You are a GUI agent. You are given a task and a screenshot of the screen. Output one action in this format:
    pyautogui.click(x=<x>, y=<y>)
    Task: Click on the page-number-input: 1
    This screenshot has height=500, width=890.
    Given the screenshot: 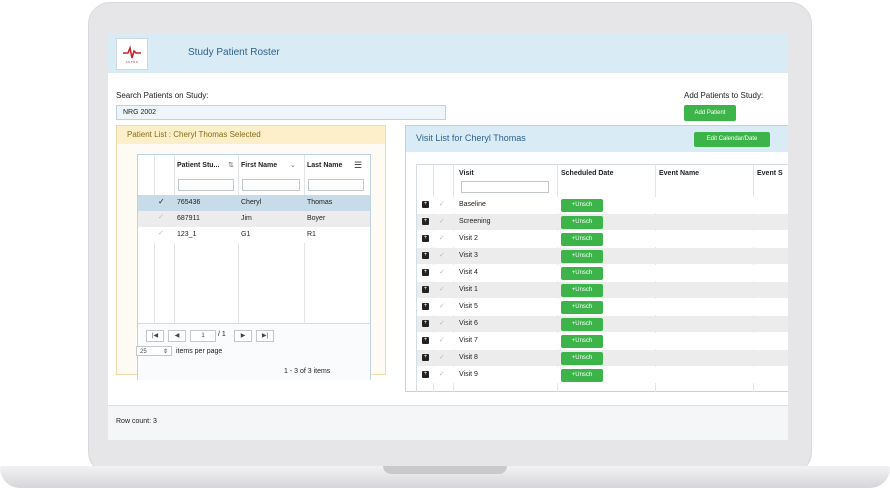 What is the action you would take?
    pyautogui.click(x=203, y=336)
    